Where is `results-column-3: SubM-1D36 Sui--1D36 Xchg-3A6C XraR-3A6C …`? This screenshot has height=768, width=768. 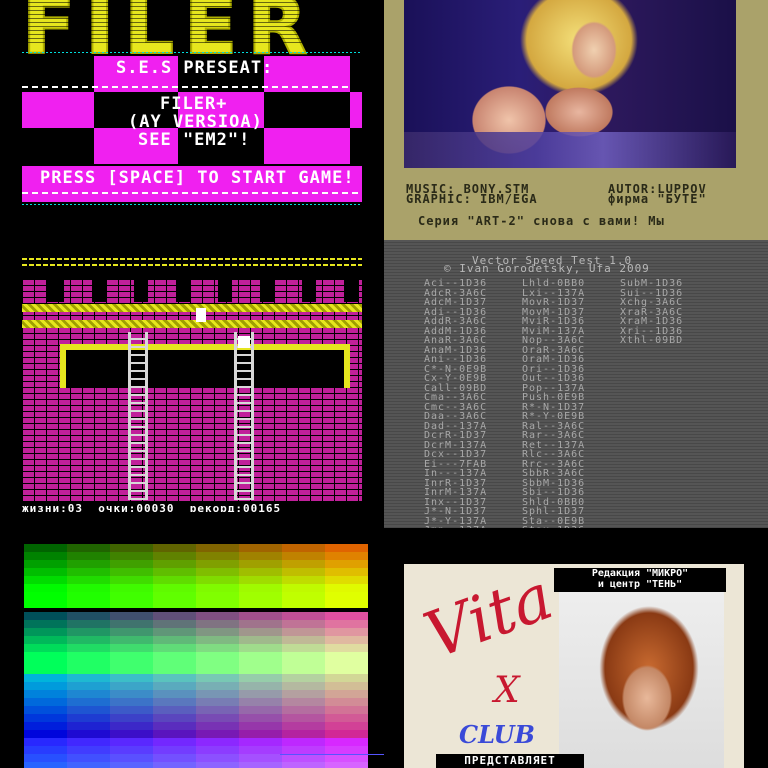
results-column-3: SubM-1D36 Sui--1D36 Xchg-3A6C XraR-3A6C … is located at coordinates (652, 312).